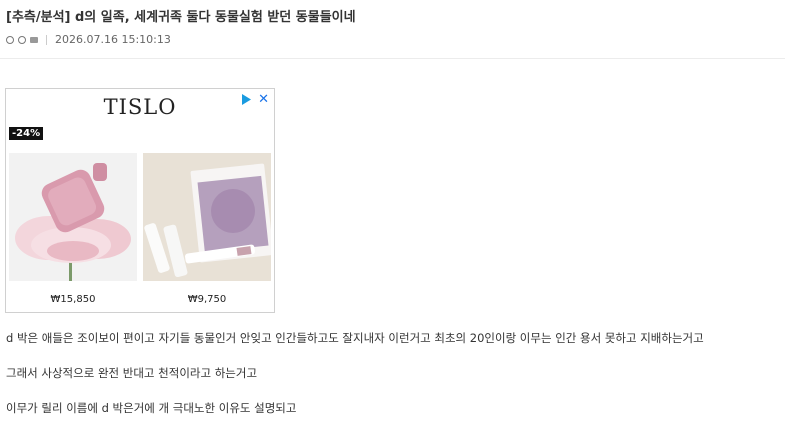  What do you see at coordinates (263, 99) in the screenshot?
I see `close-icon: ✕` at bounding box center [263, 99].